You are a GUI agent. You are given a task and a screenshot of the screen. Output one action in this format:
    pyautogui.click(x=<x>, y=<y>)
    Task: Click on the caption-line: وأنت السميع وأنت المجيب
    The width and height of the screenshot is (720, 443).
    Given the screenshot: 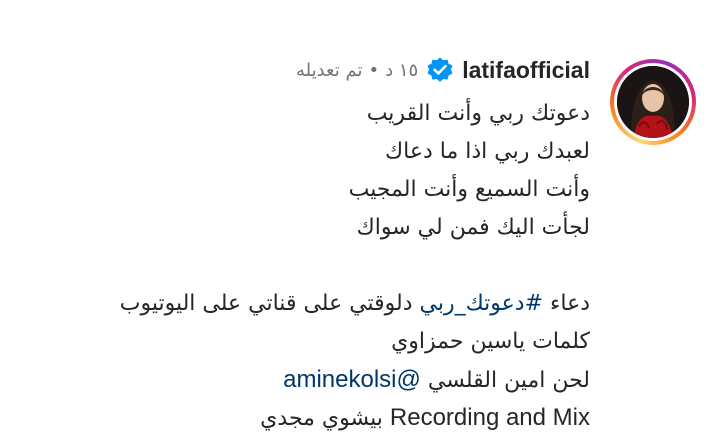 What is the action you would take?
    pyautogui.click(x=469, y=189)
    